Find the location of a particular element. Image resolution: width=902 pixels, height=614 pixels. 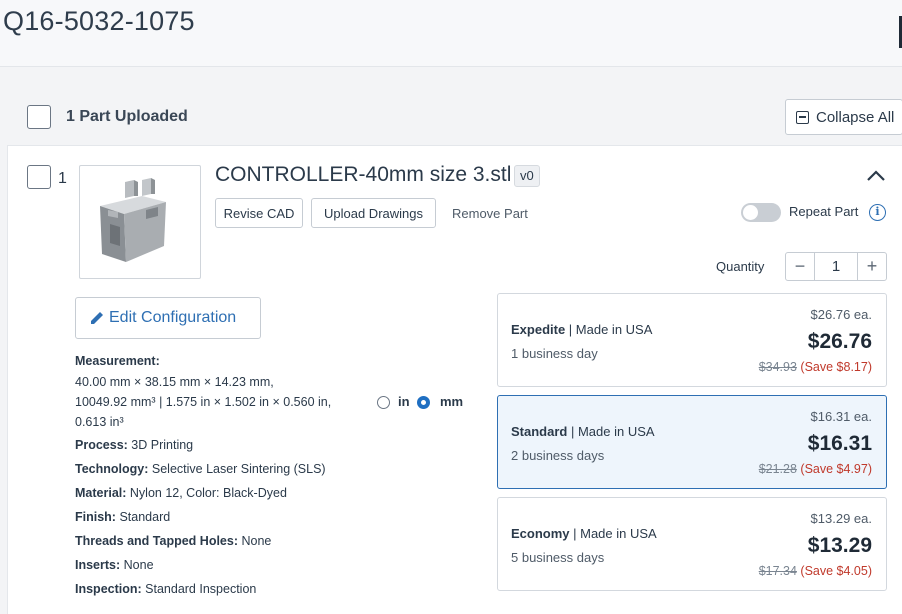

edit-configuration-label: Edit Configuration is located at coordinates (173, 317).